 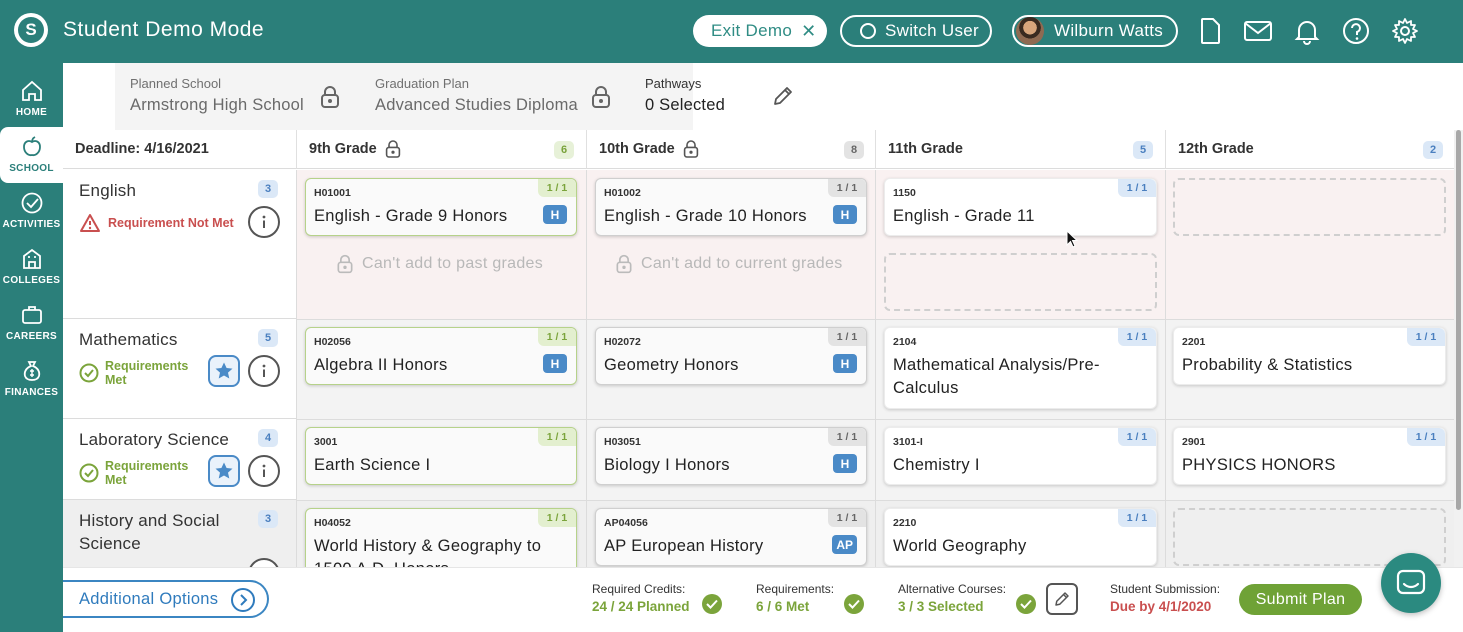 I want to click on gear-icon, so click(x=1405, y=31).